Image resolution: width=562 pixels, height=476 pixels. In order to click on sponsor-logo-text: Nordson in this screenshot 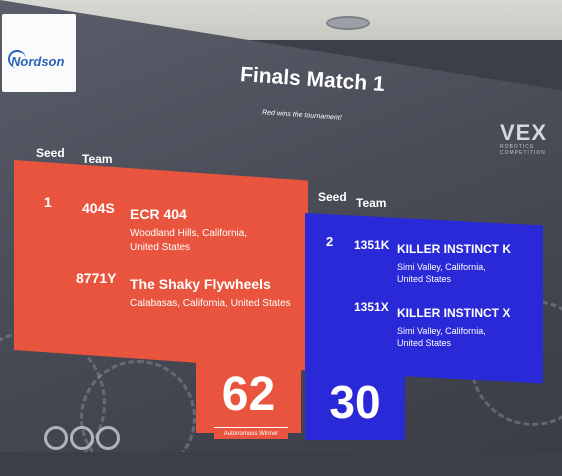, I will do `click(38, 61)`.